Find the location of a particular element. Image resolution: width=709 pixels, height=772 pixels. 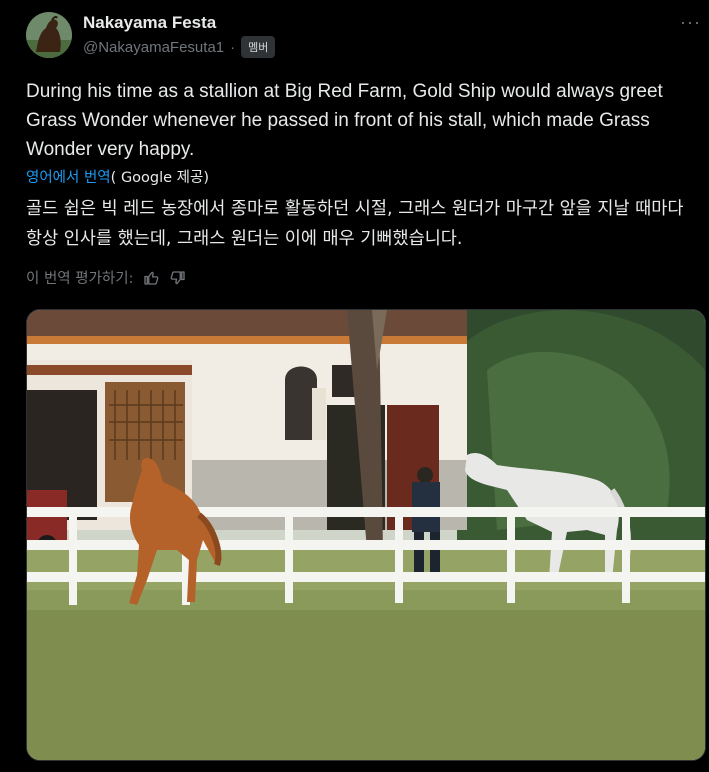

thumbs-down-icon is located at coordinates (178, 278).